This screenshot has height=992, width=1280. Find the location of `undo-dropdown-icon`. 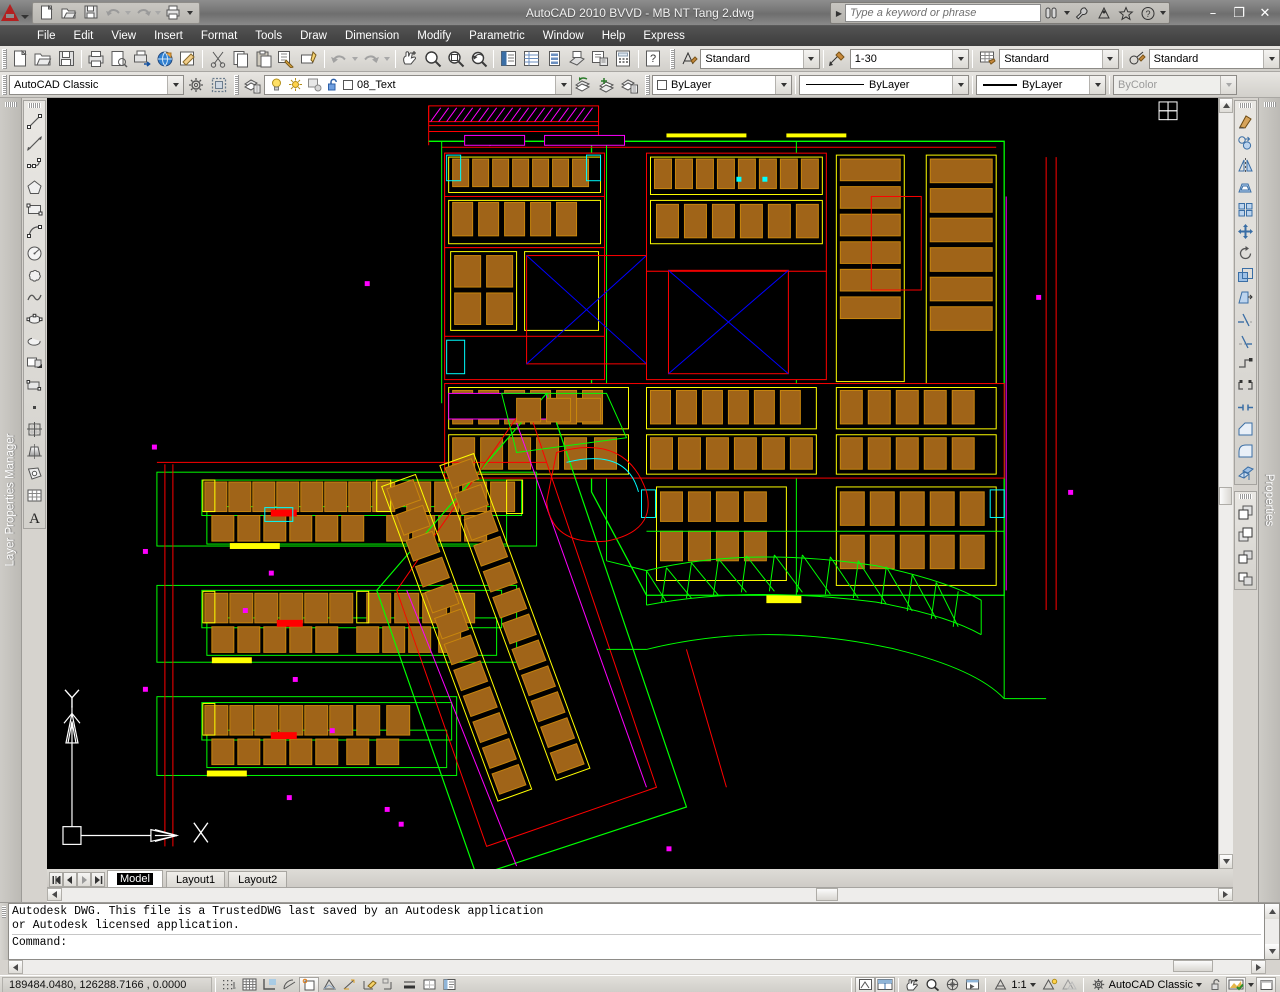

undo-dropdown-icon is located at coordinates (128, 13).